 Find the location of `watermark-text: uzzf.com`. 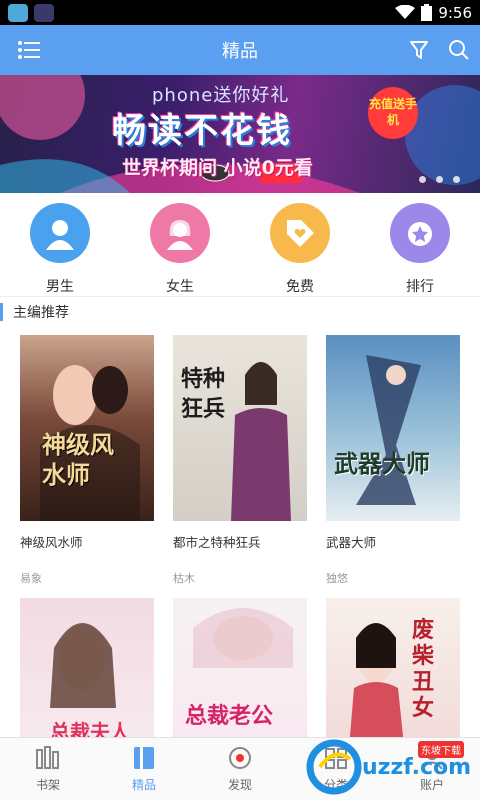

watermark-text: uzzf.com is located at coordinates (417, 767).